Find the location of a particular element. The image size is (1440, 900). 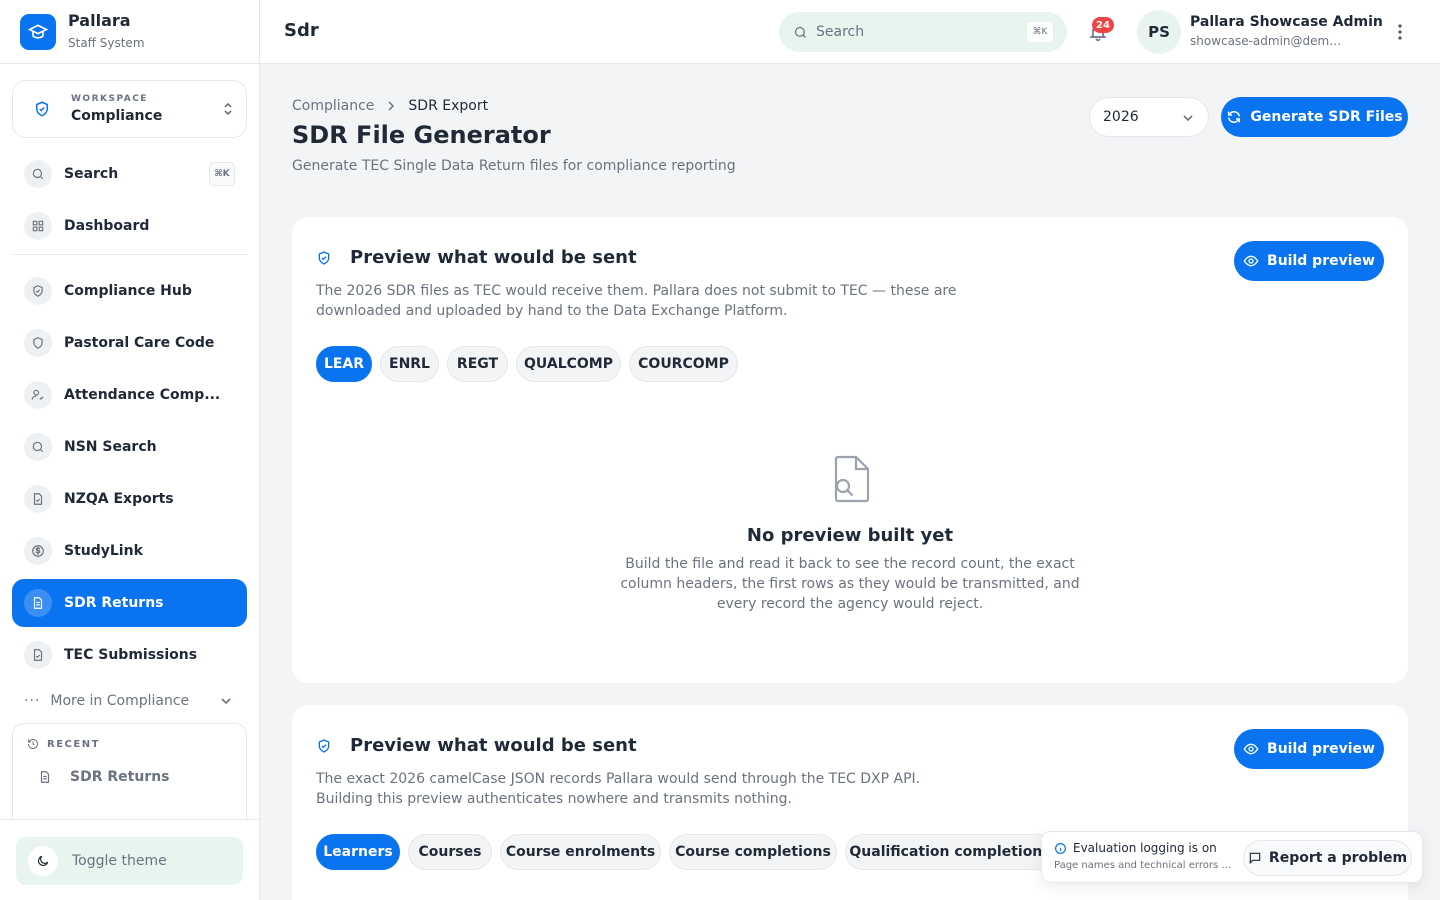

sidebar-item-label: NSN Search is located at coordinates (110, 447).